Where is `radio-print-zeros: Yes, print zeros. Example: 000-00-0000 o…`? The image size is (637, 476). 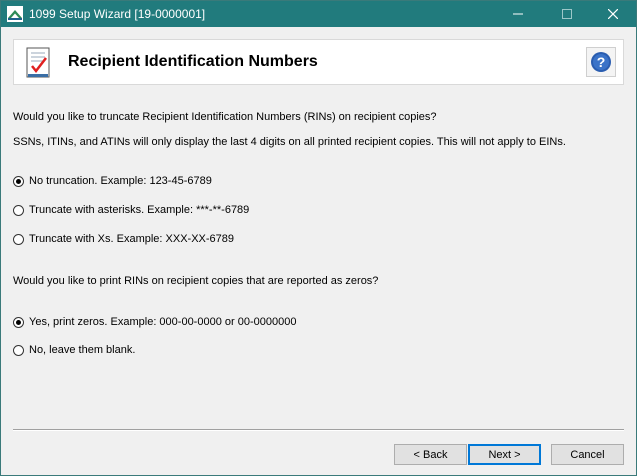
radio-print-zeros: Yes, print zeros. Example: 000-00-0000 o… is located at coordinates (154, 322).